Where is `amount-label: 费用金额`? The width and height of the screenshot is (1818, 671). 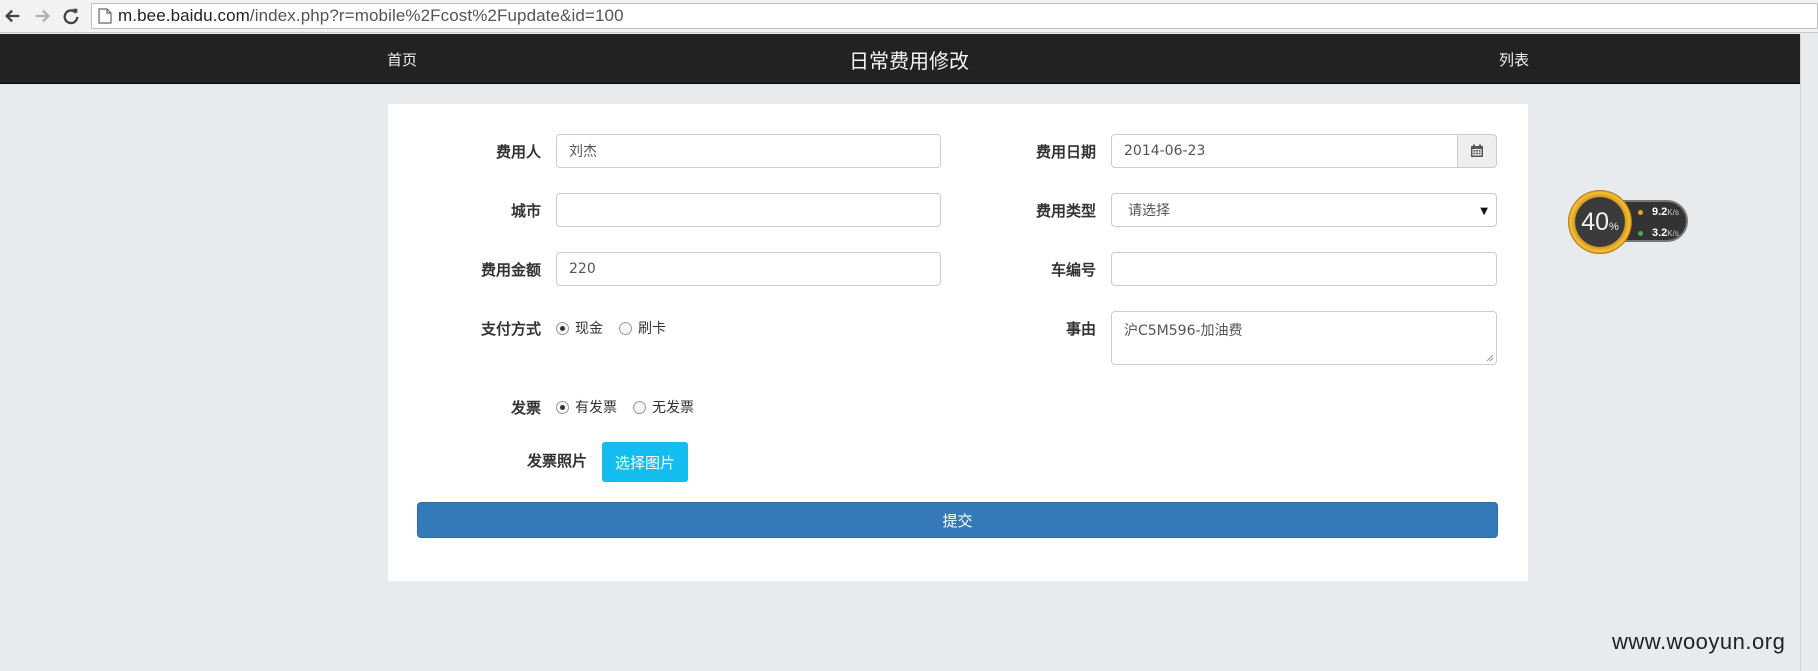 amount-label: 费用金额 is located at coordinates (510, 270).